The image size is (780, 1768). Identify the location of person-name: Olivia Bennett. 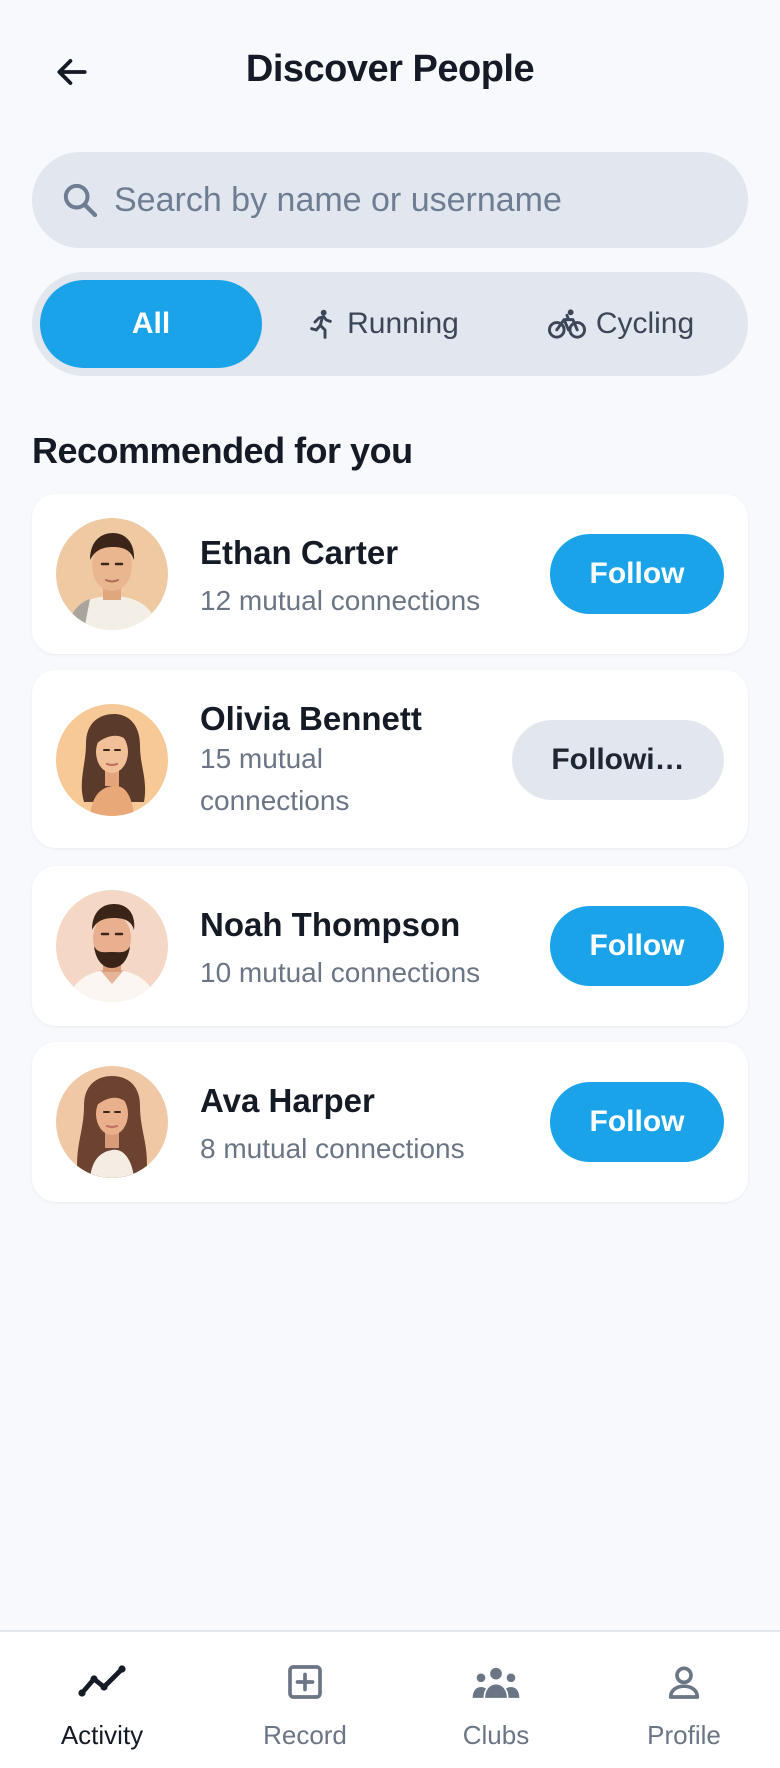
(311, 719).